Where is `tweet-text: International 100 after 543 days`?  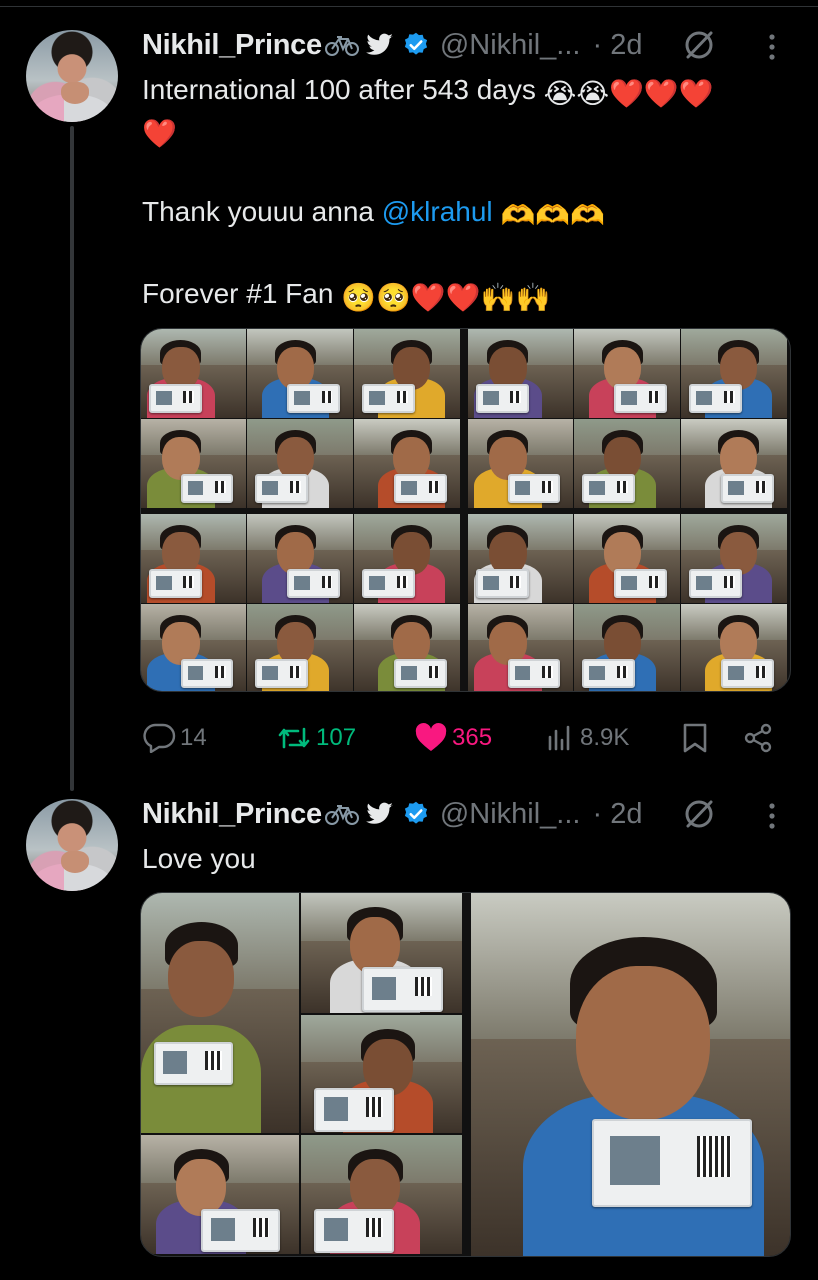
tweet-text: International 100 after 543 days is located at coordinates (343, 89).